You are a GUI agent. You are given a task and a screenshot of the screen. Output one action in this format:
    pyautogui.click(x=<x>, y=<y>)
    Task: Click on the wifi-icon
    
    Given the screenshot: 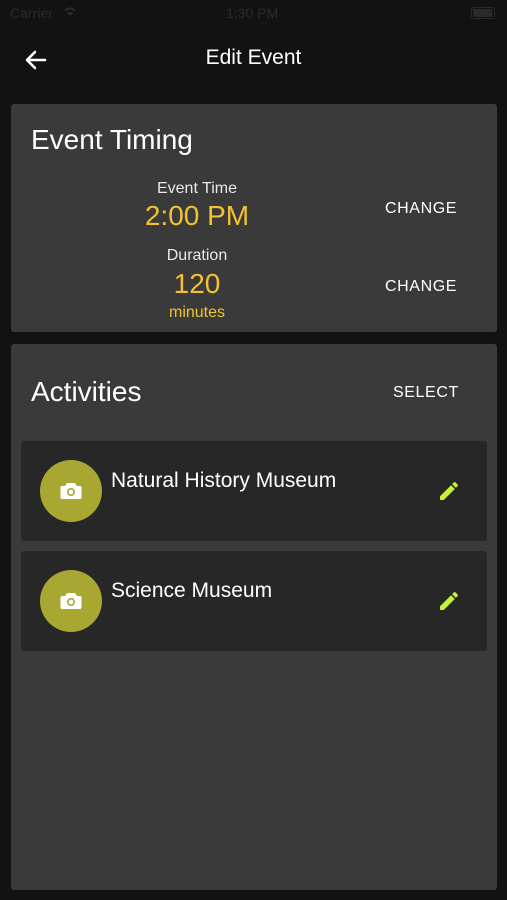 What is the action you would take?
    pyautogui.click(x=70, y=12)
    